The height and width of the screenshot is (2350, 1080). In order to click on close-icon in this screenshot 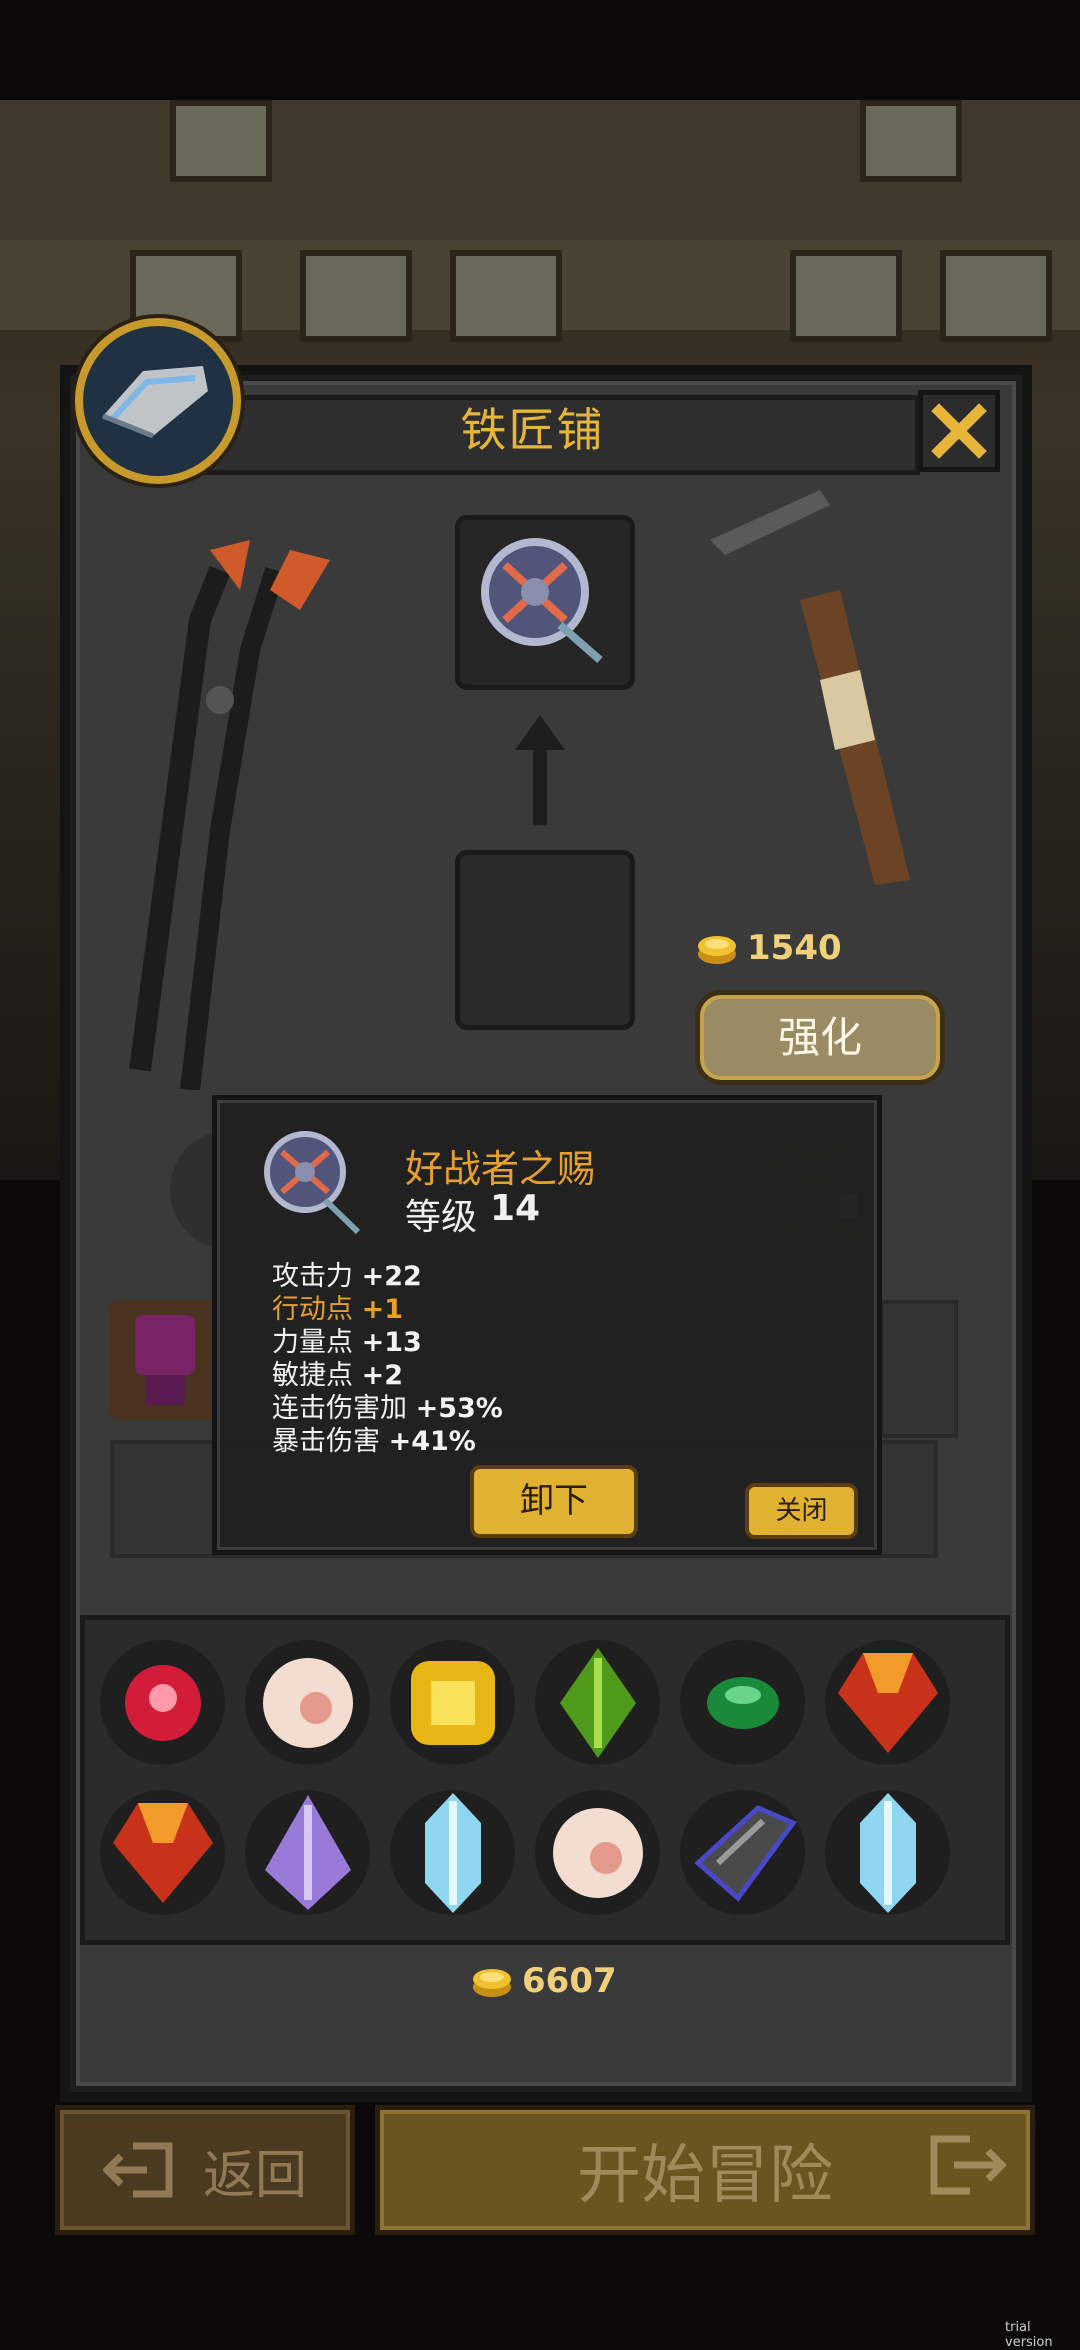, I will do `click(959, 431)`.